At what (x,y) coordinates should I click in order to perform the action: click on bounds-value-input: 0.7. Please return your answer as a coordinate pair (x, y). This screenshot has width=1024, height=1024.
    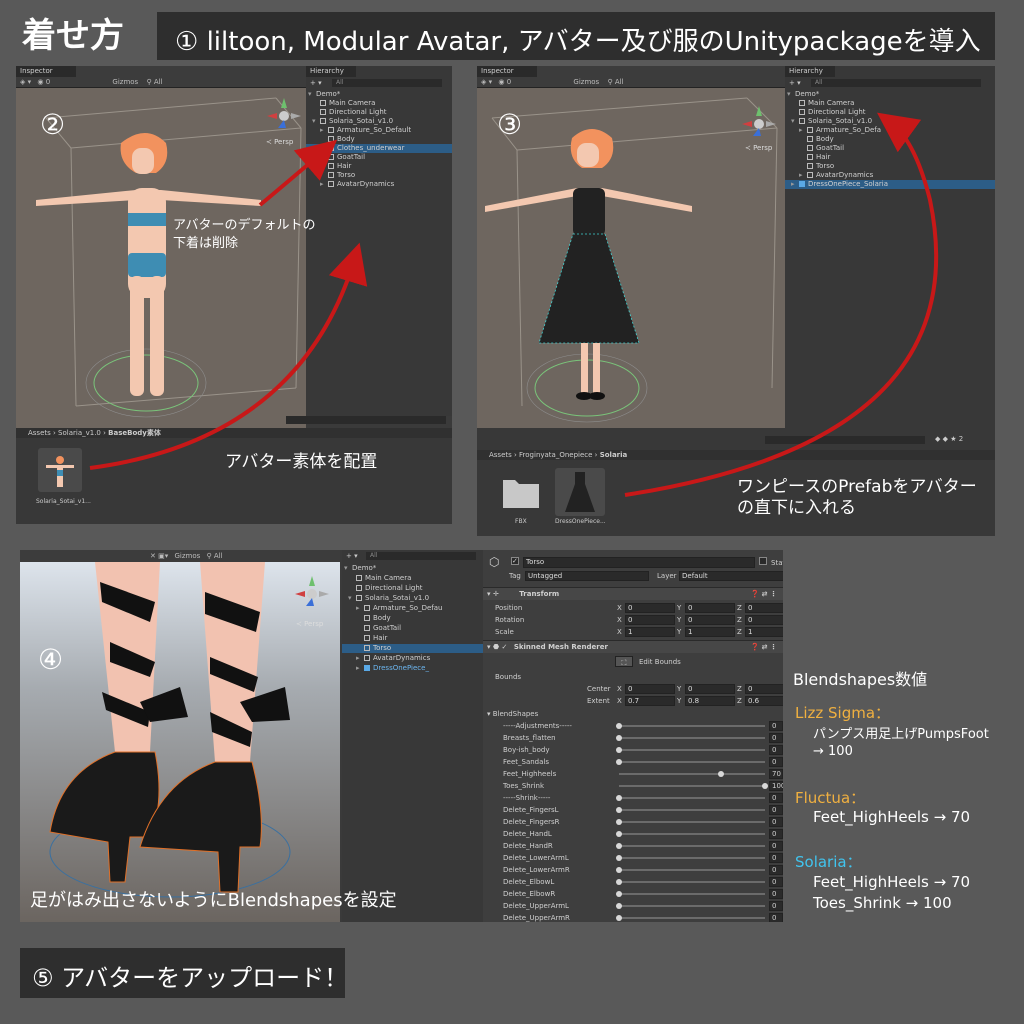
    Looking at the image, I should click on (650, 701).